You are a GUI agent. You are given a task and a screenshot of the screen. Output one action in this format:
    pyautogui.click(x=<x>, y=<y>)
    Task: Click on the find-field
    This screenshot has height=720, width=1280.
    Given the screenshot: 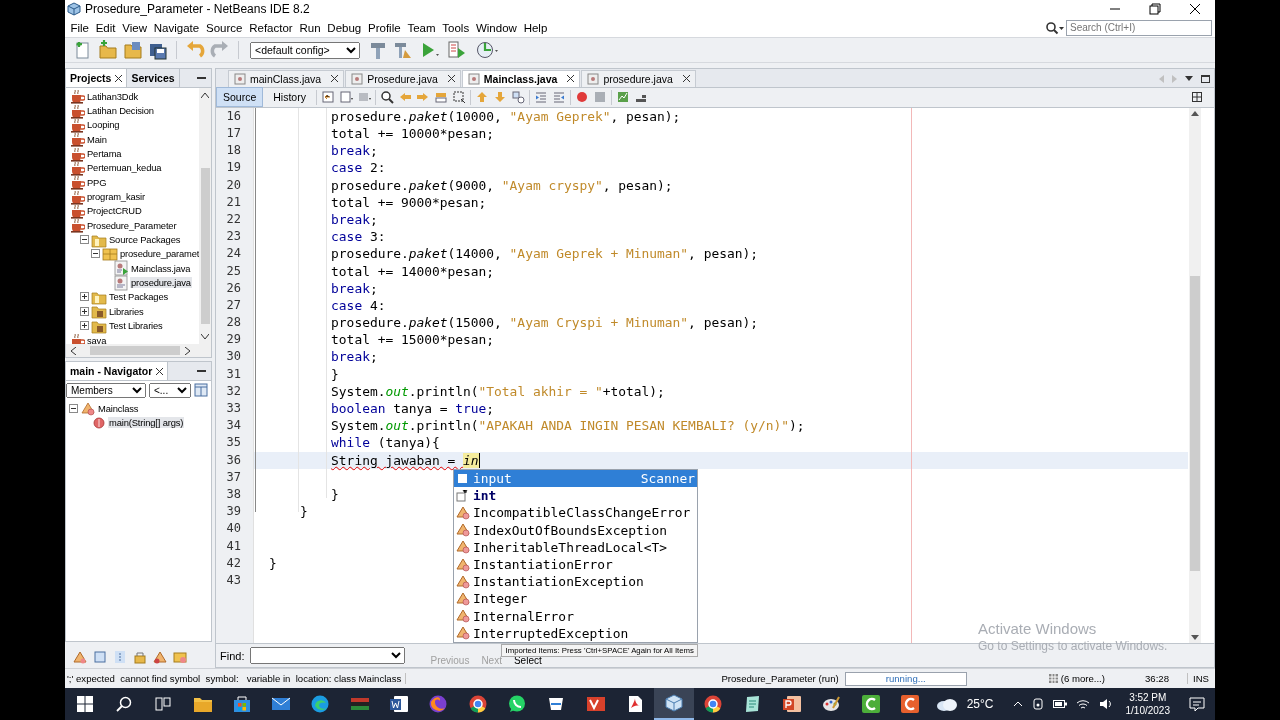 What is the action you would take?
    pyautogui.click(x=328, y=656)
    